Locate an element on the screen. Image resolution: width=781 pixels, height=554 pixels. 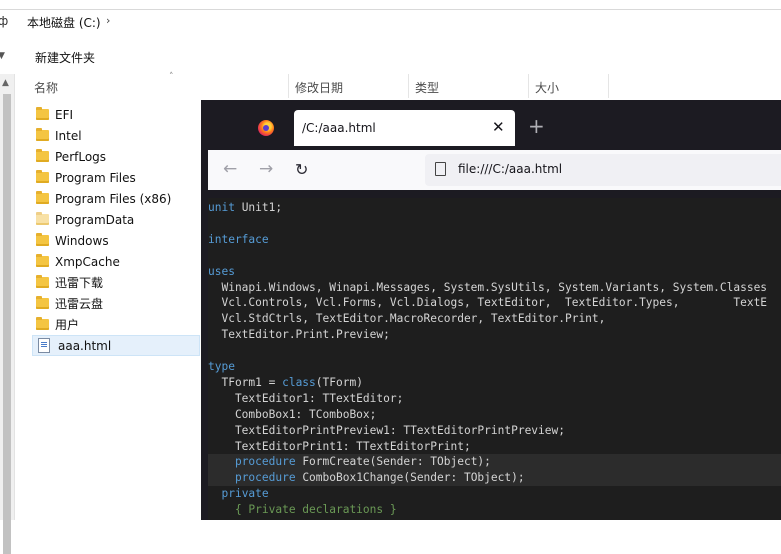
column-modified: 修改日期 is located at coordinates (319, 87).